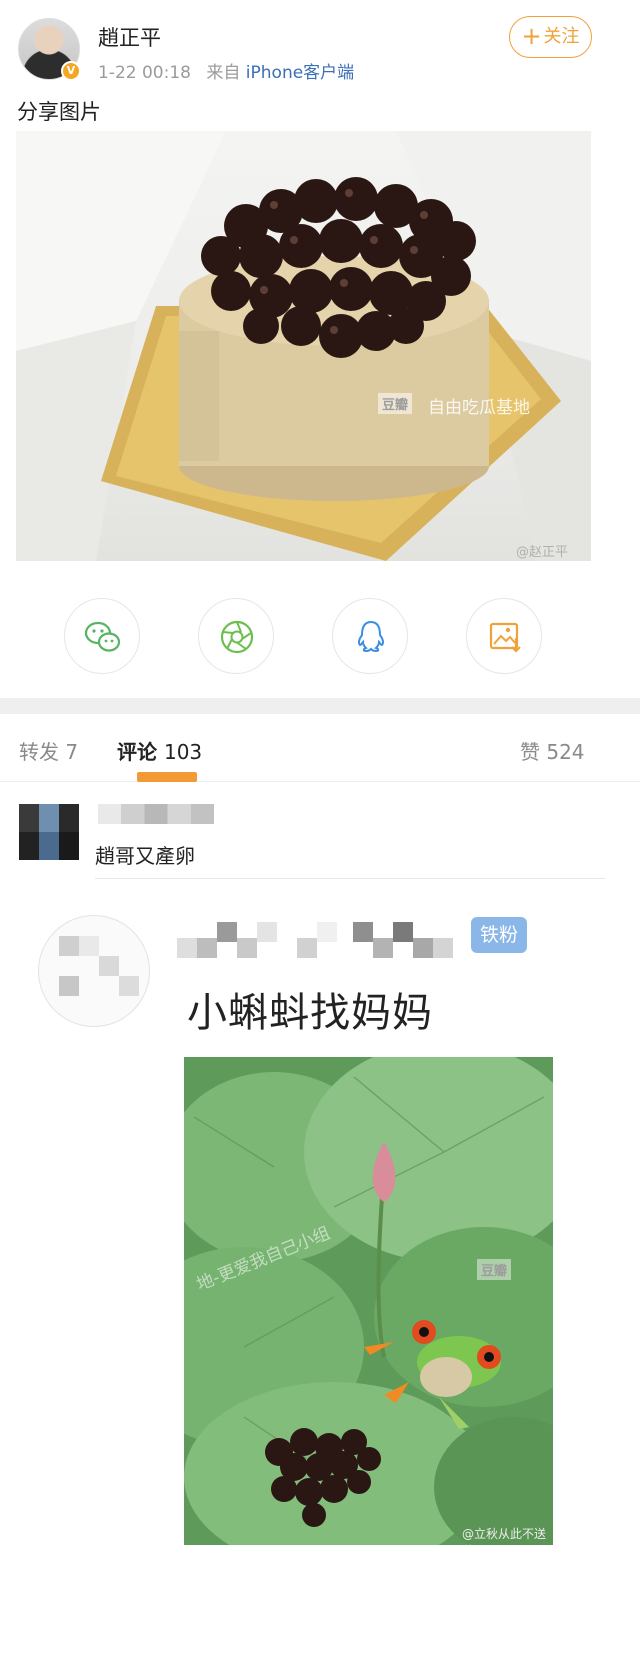 The width and height of the screenshot is (640, 1657). Describe the element at coordinates (129, 37) in the screenshot. I see `user-name: 趙正平` at that location.